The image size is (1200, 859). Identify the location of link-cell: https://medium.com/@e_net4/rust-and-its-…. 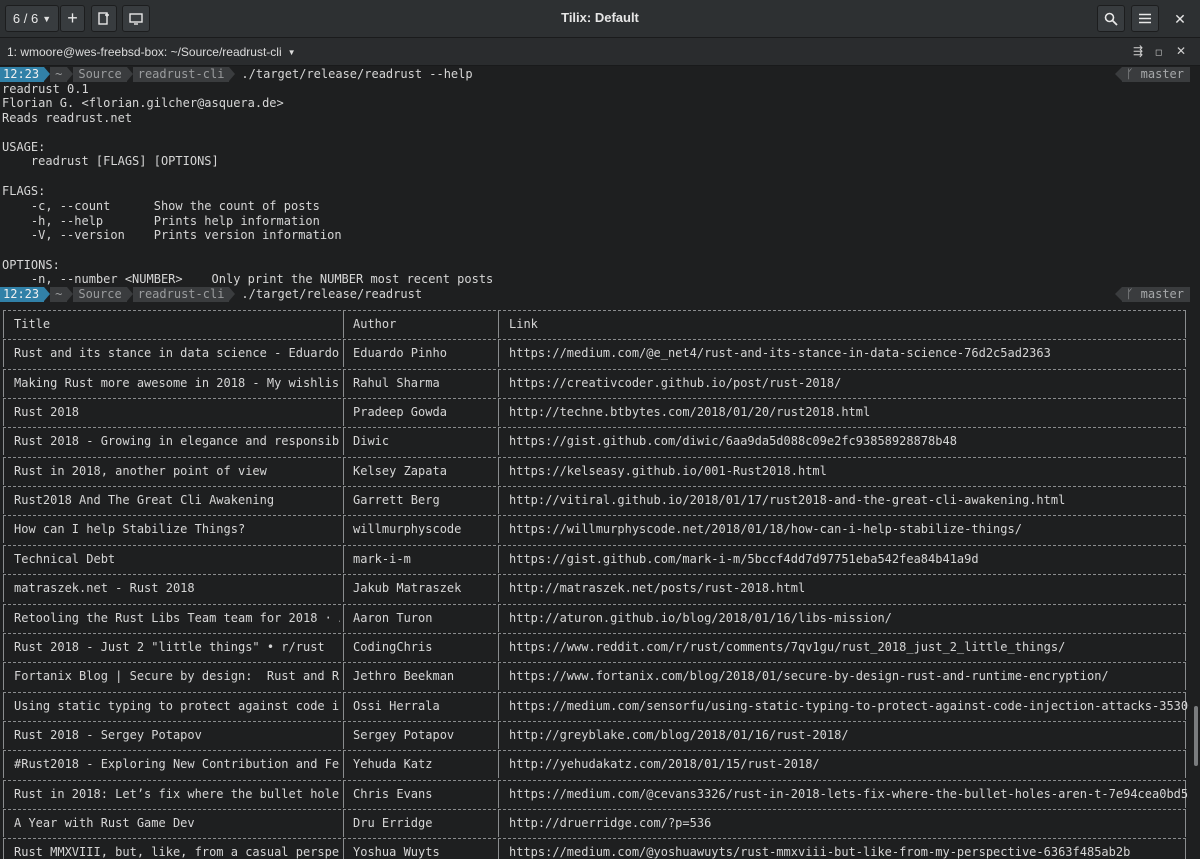
(780, 353).